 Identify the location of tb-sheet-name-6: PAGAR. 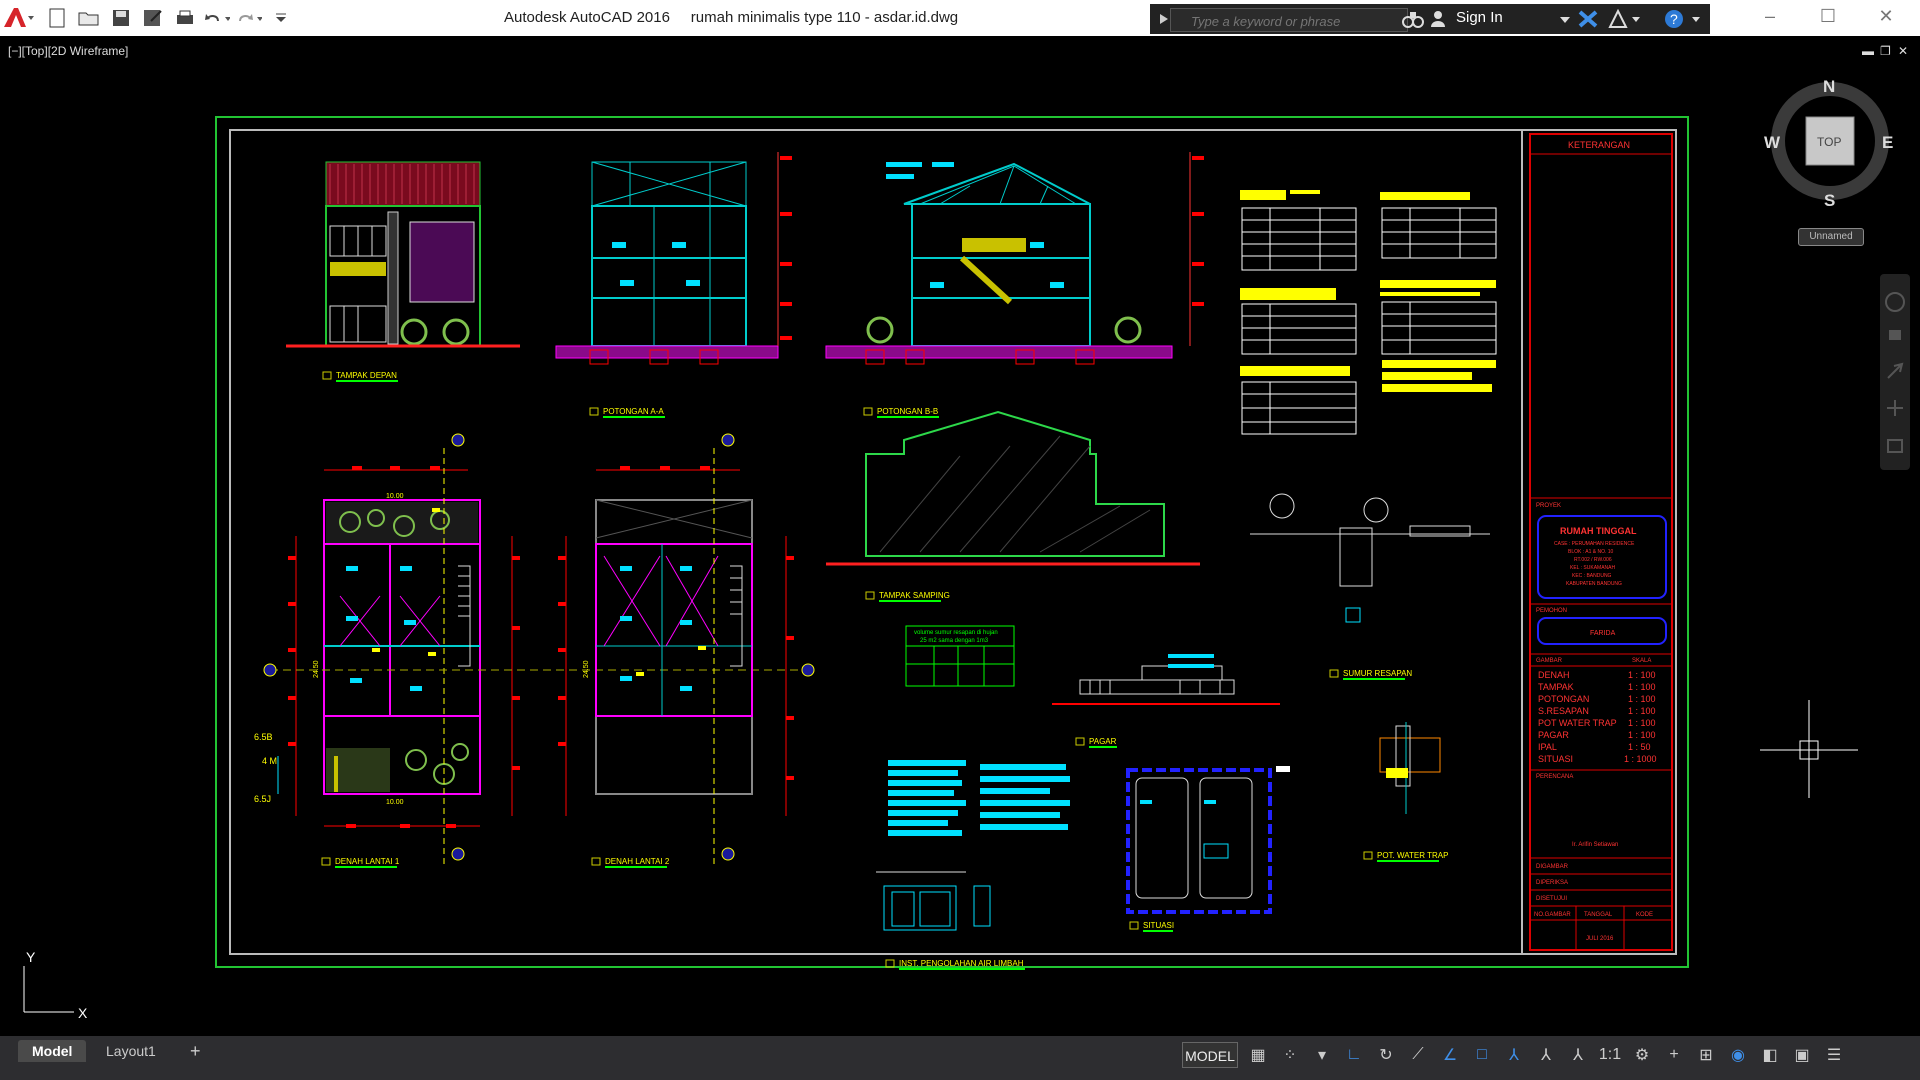
(1553, 735).